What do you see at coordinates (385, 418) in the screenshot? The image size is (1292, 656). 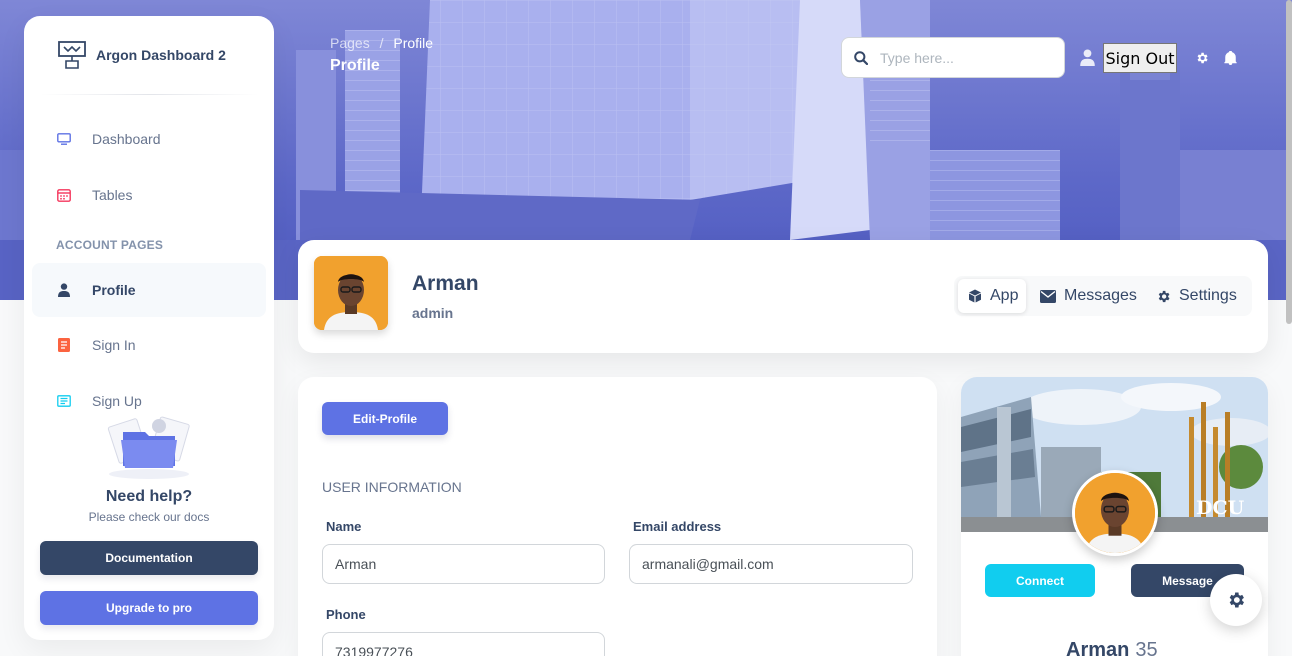 I see `edit-profile-button: Edit-Profile` at bounding box center [385, 418].